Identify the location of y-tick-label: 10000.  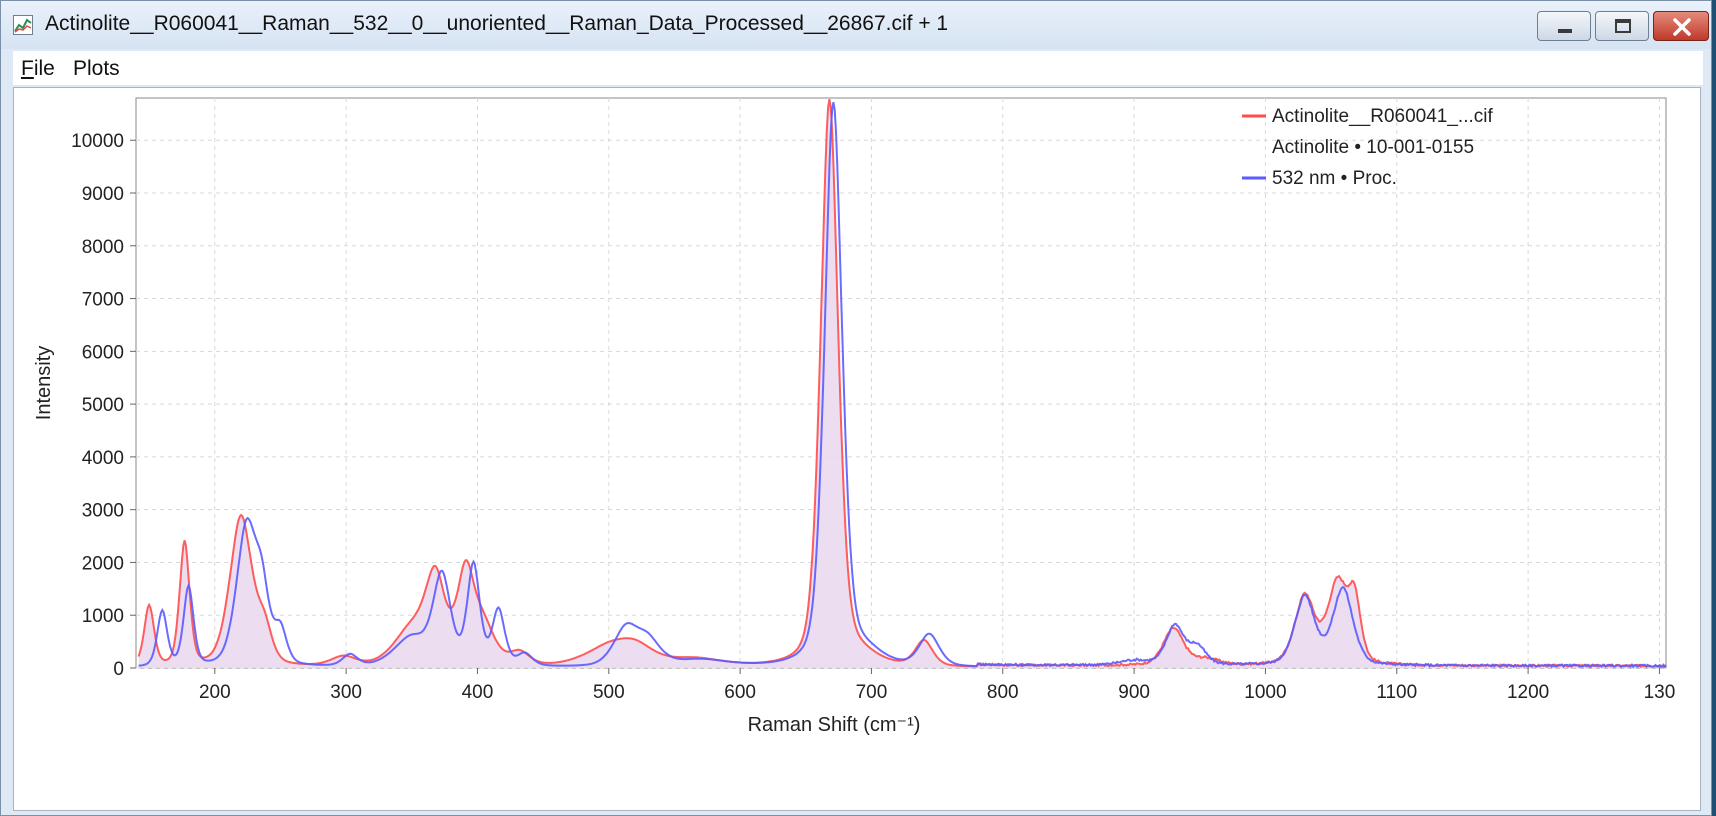
(97, 141).